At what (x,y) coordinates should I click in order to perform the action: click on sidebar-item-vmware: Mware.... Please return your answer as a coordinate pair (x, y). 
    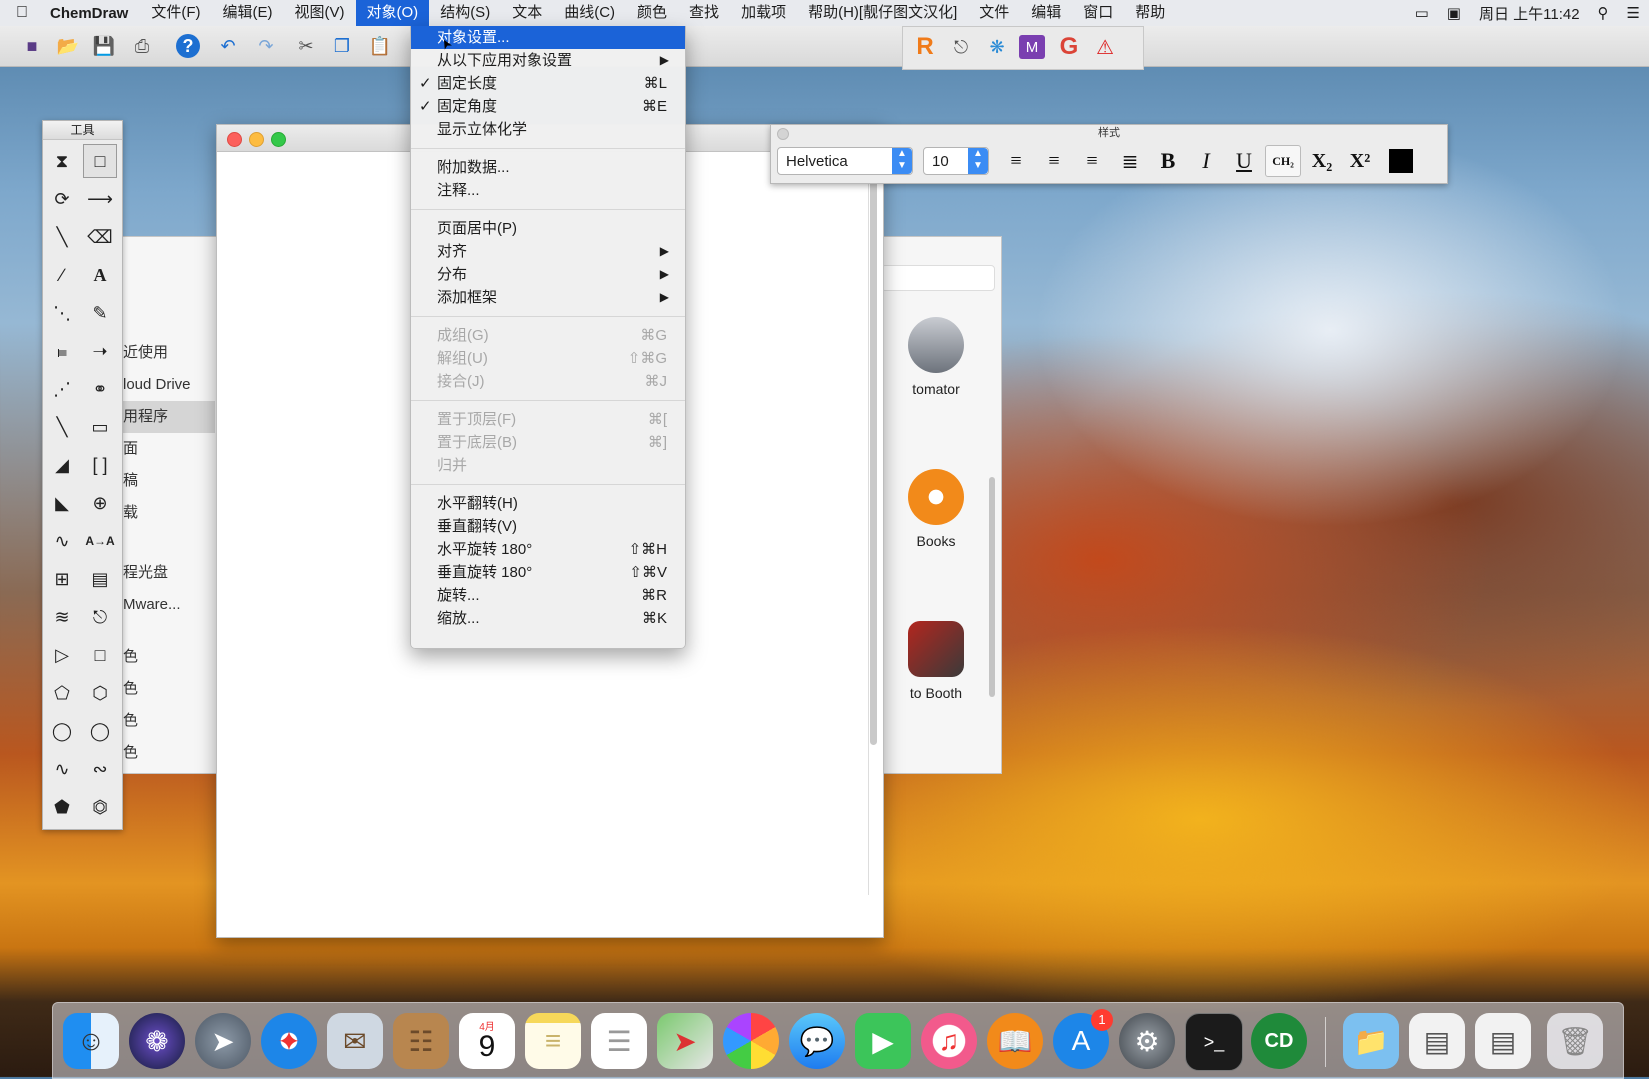
    Looking at the image, I should click on (163, 605).